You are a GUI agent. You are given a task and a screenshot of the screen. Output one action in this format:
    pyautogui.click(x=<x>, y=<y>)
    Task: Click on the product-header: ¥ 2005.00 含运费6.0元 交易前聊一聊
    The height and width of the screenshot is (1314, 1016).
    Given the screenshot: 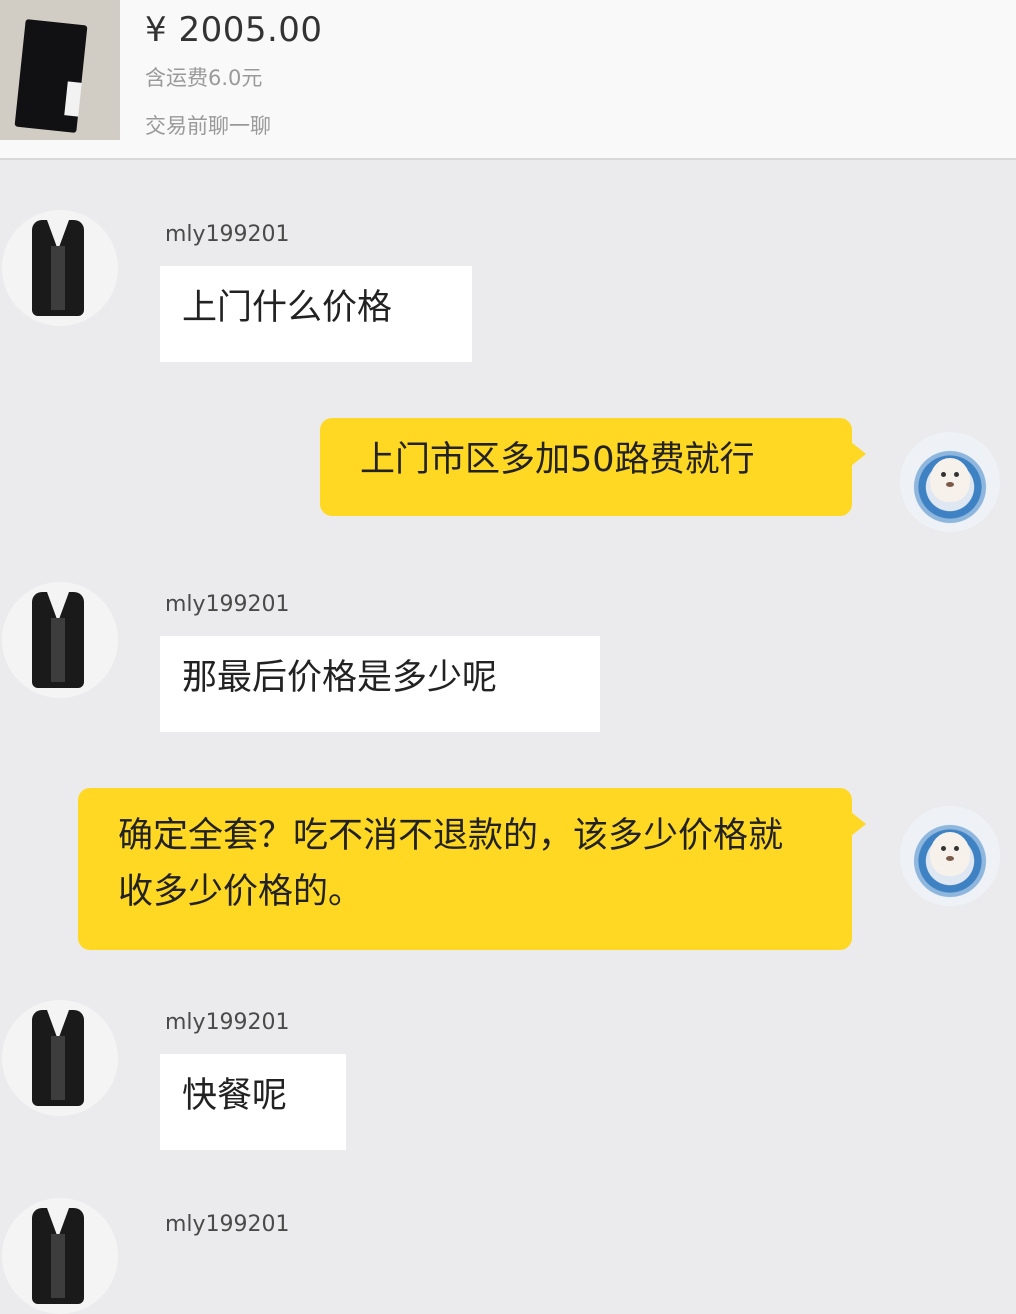 What is the action you would take?
    pyautogui.click(x=508, y=80)
    